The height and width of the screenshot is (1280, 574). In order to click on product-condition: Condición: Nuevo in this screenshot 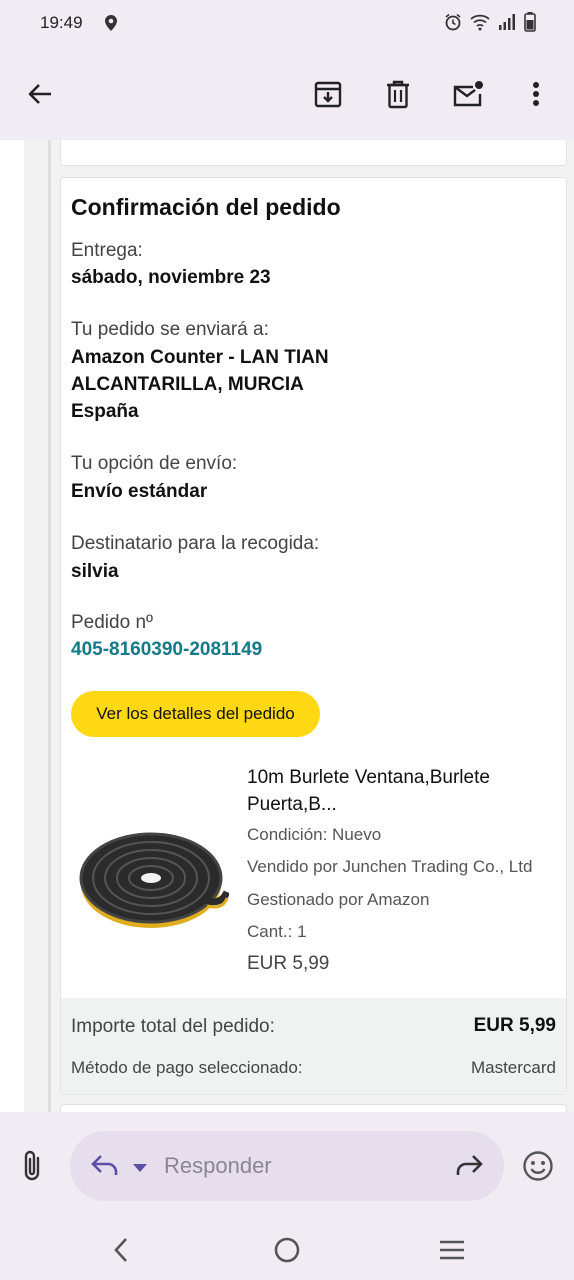, I will do `click(314, 834)`.